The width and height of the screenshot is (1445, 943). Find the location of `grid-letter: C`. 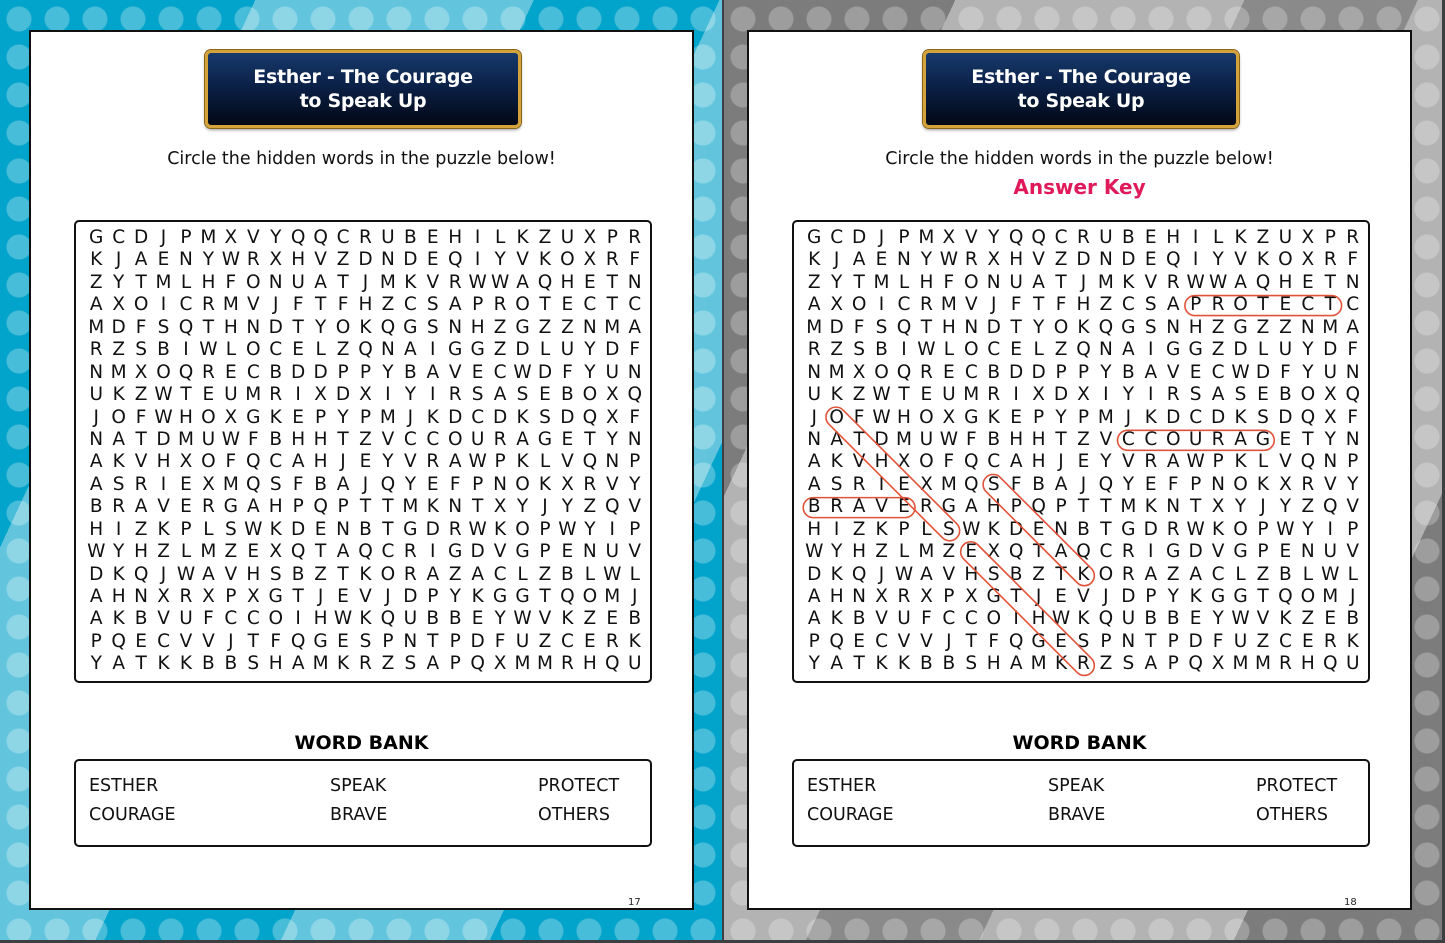

grid-letter: C is located at coordinates (276, 350).